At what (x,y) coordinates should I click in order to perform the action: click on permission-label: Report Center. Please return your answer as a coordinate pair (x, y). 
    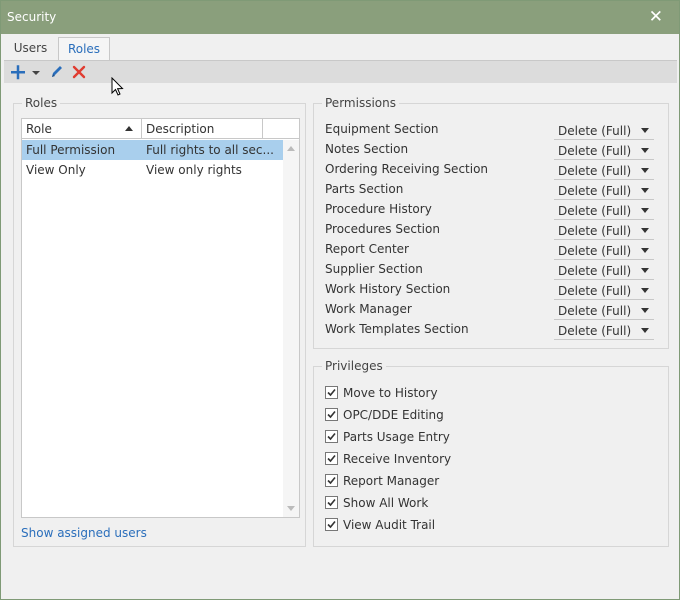
    Looking at the image, I should click on (367, 249).